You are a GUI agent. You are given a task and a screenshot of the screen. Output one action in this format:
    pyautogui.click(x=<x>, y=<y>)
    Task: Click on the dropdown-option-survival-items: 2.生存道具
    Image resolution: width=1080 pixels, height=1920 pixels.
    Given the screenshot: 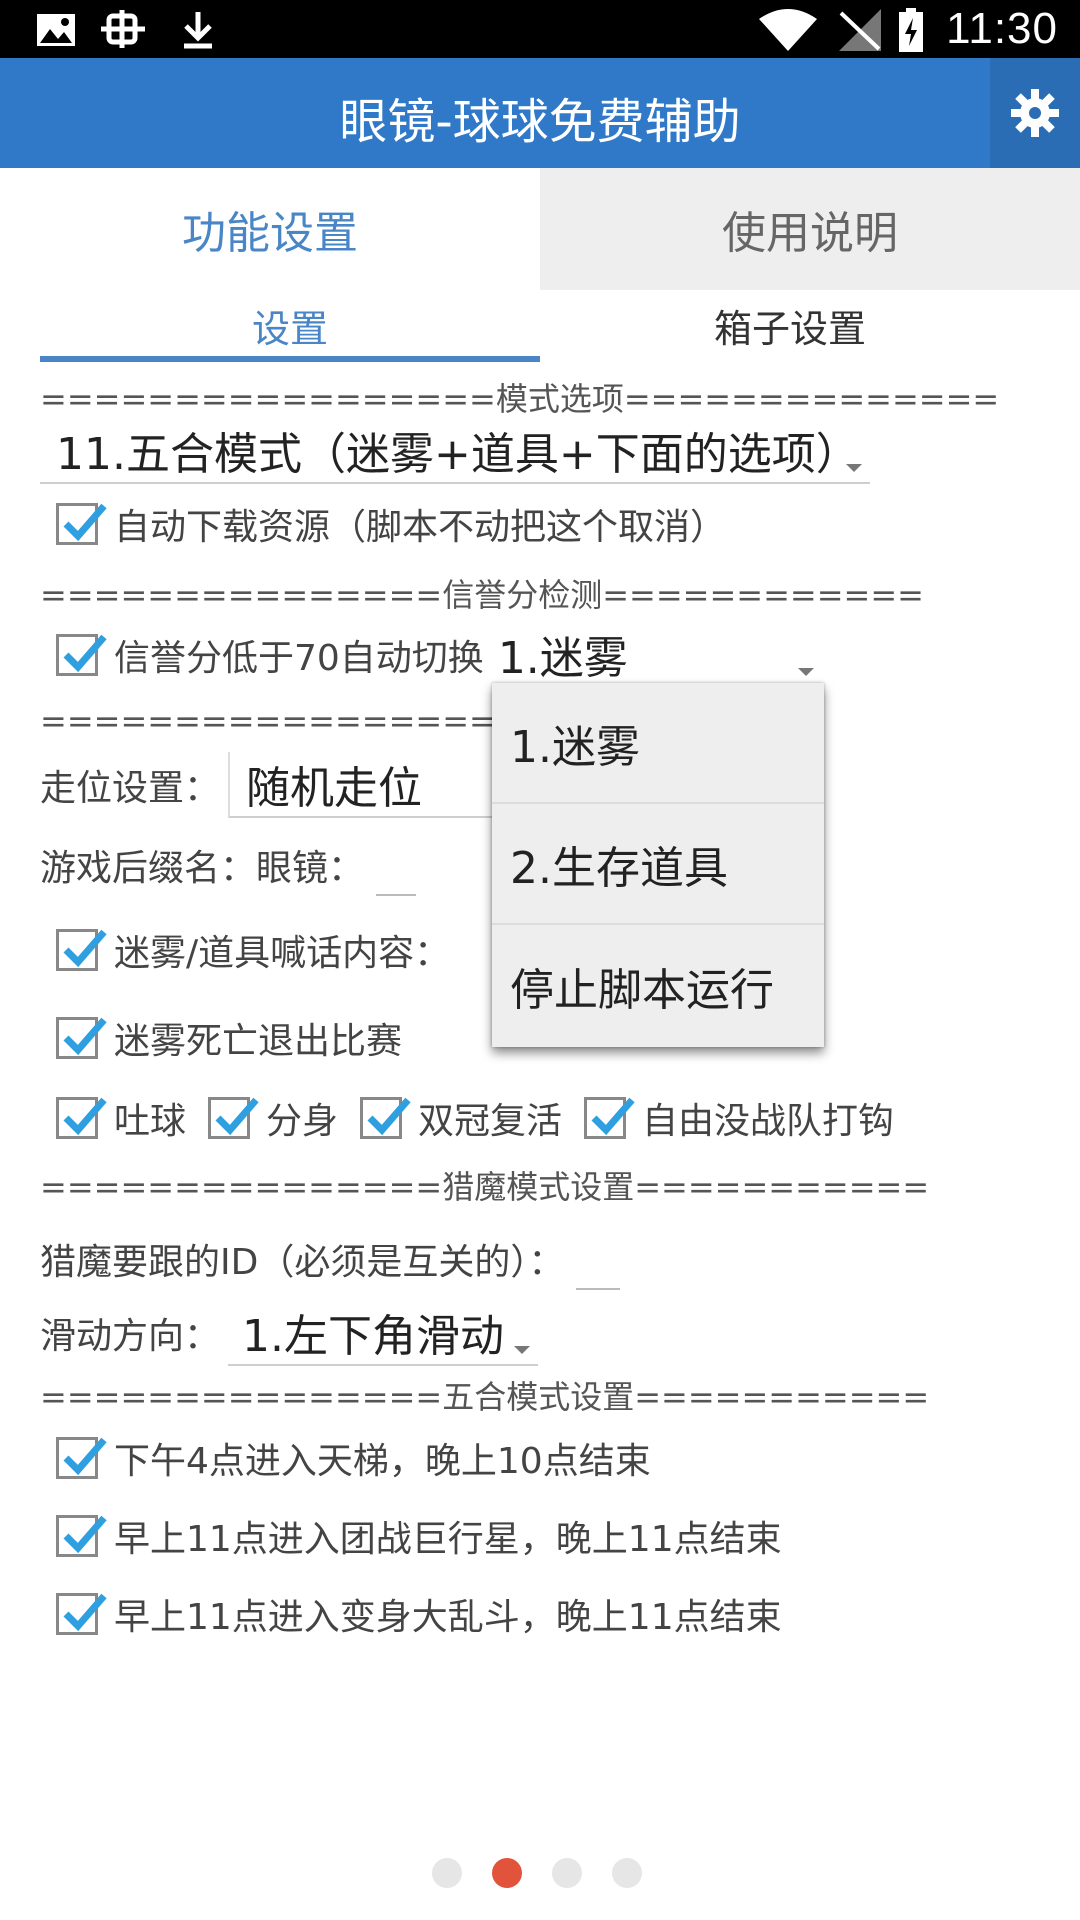 What is the action you would take?
    pyautogui.click(x=658, y=864)
    